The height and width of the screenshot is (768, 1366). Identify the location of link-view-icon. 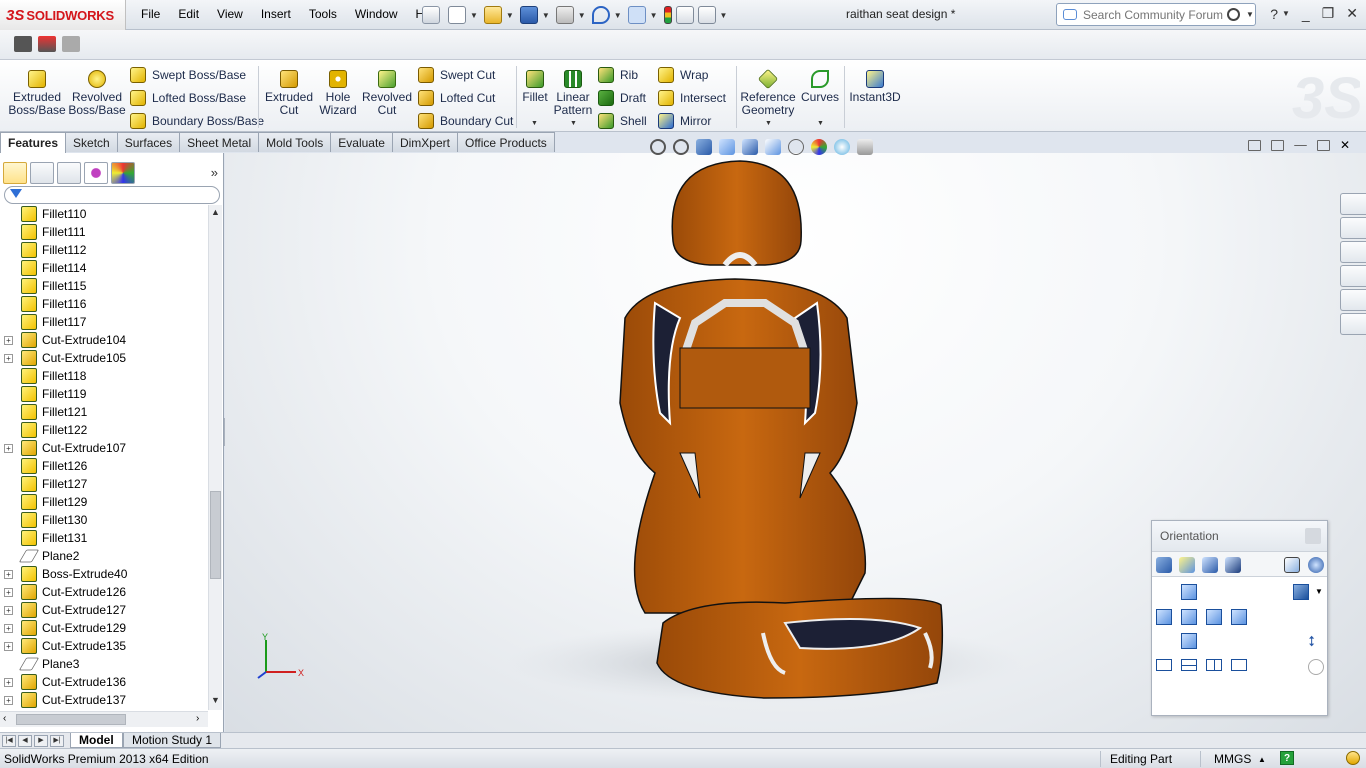
(1316, 565).